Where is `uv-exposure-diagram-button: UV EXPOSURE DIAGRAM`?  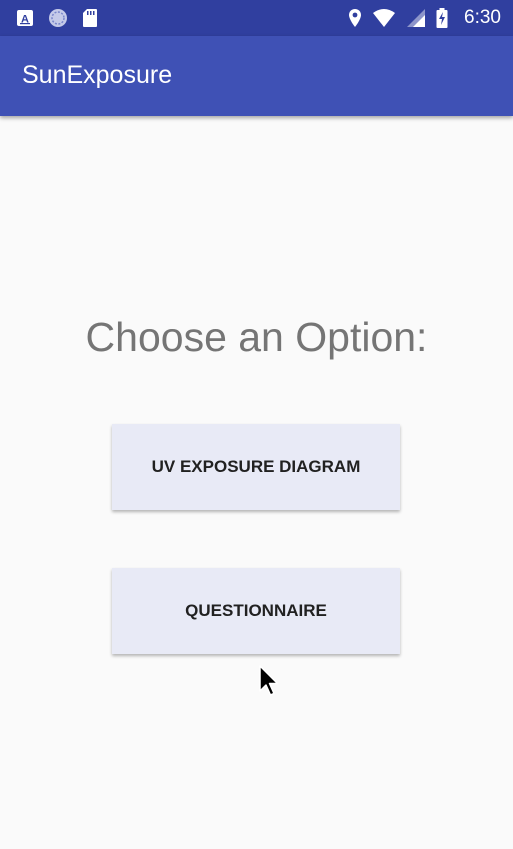 uv-exposure-diagram-button: UV EXPOSURE DIAGRAM is located at coordinates (256, 467).